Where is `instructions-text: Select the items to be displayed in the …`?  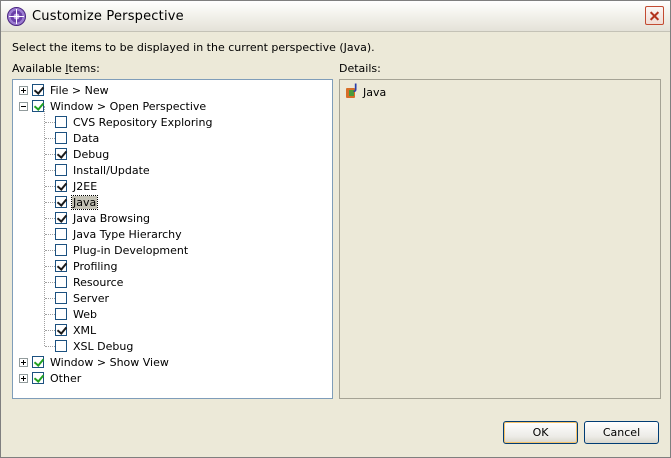
instructions-text: Select the items to be displayed in the … is located at coordinates (193, 47).